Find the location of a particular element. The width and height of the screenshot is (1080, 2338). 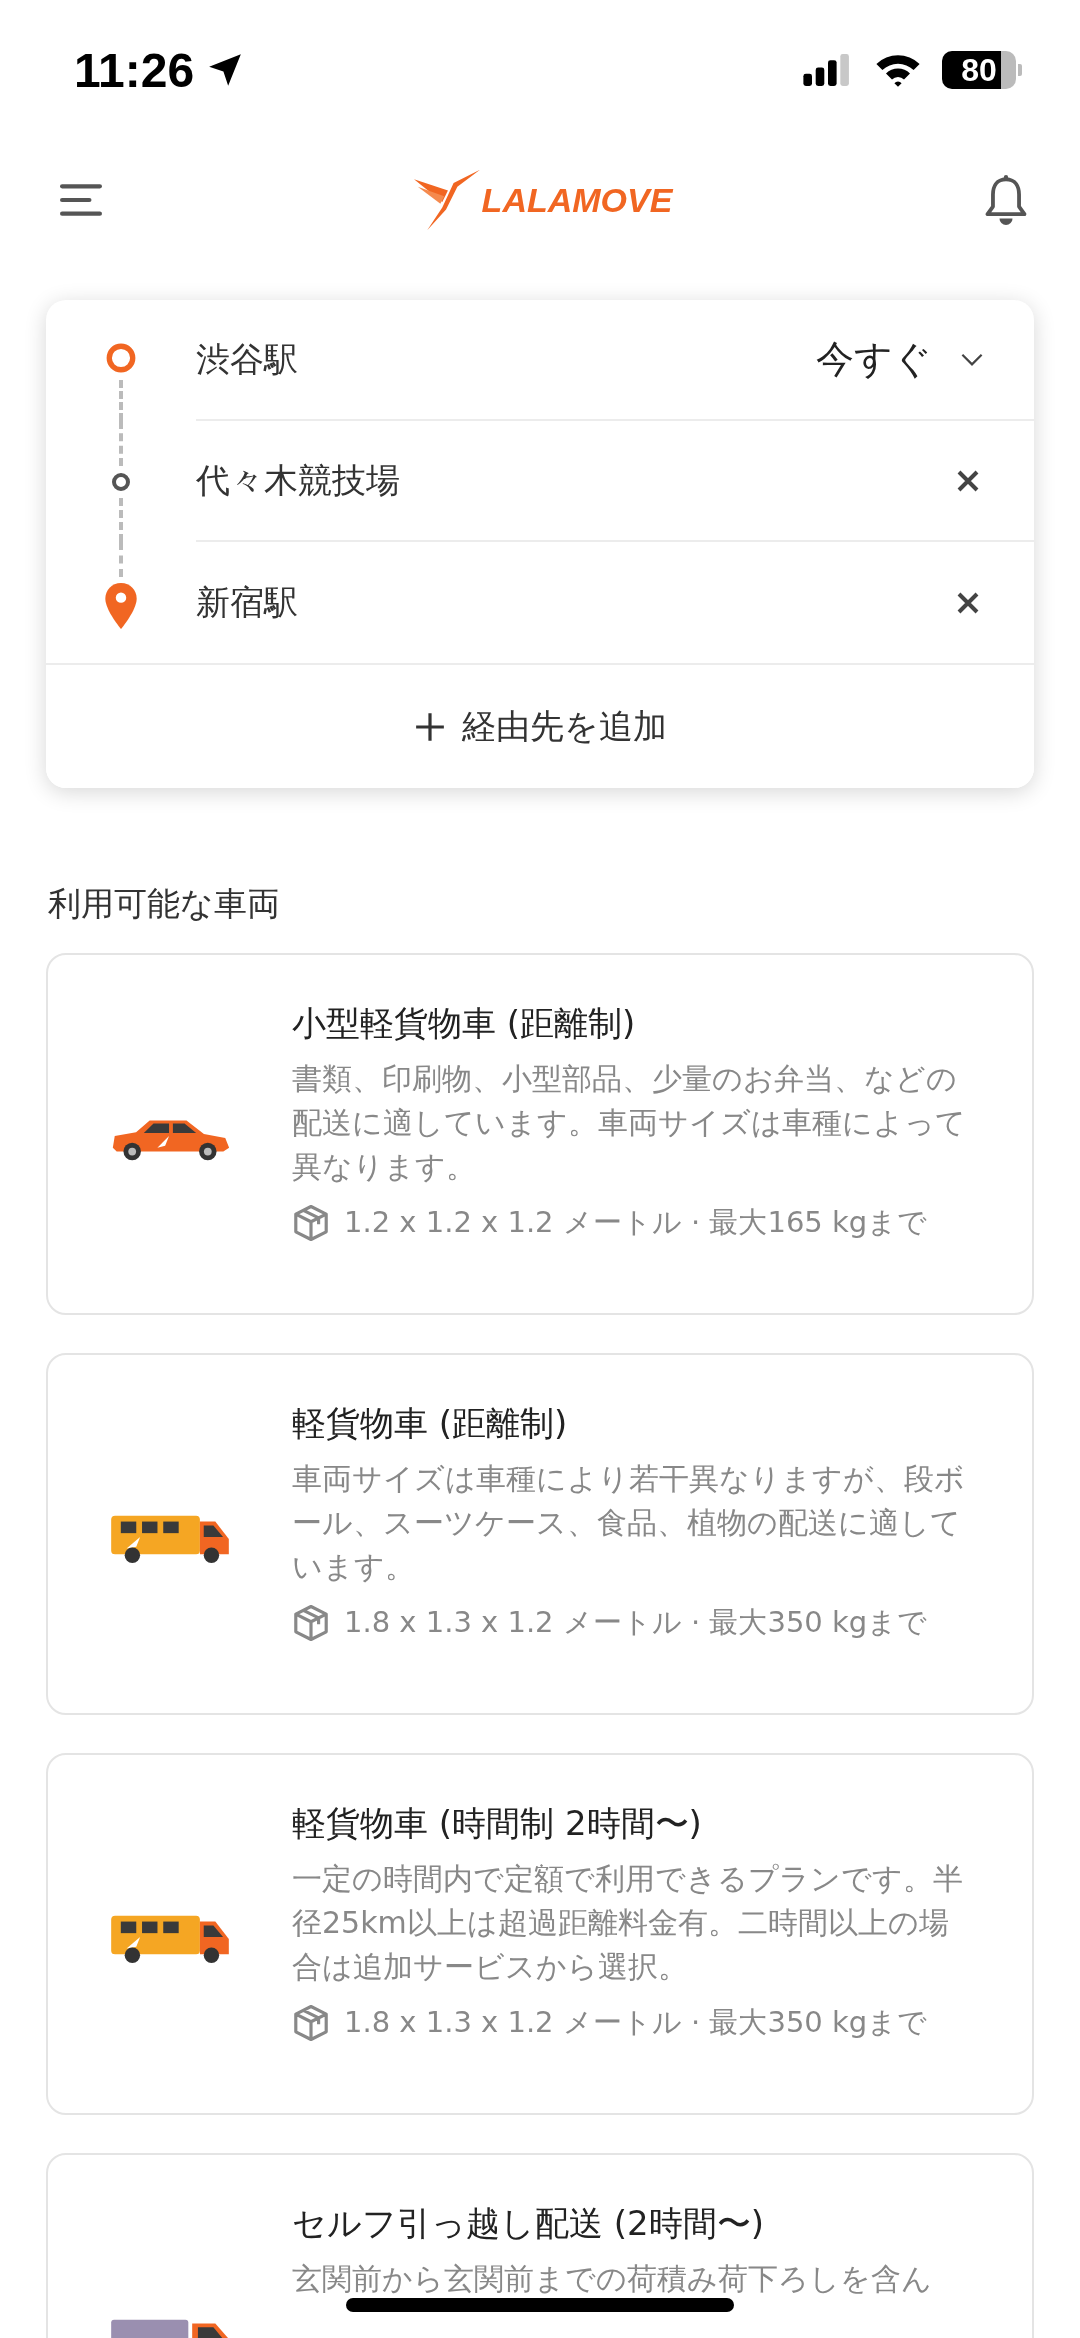

add-stop-button: 経由先を追加 is located at coordinates (540, 725).